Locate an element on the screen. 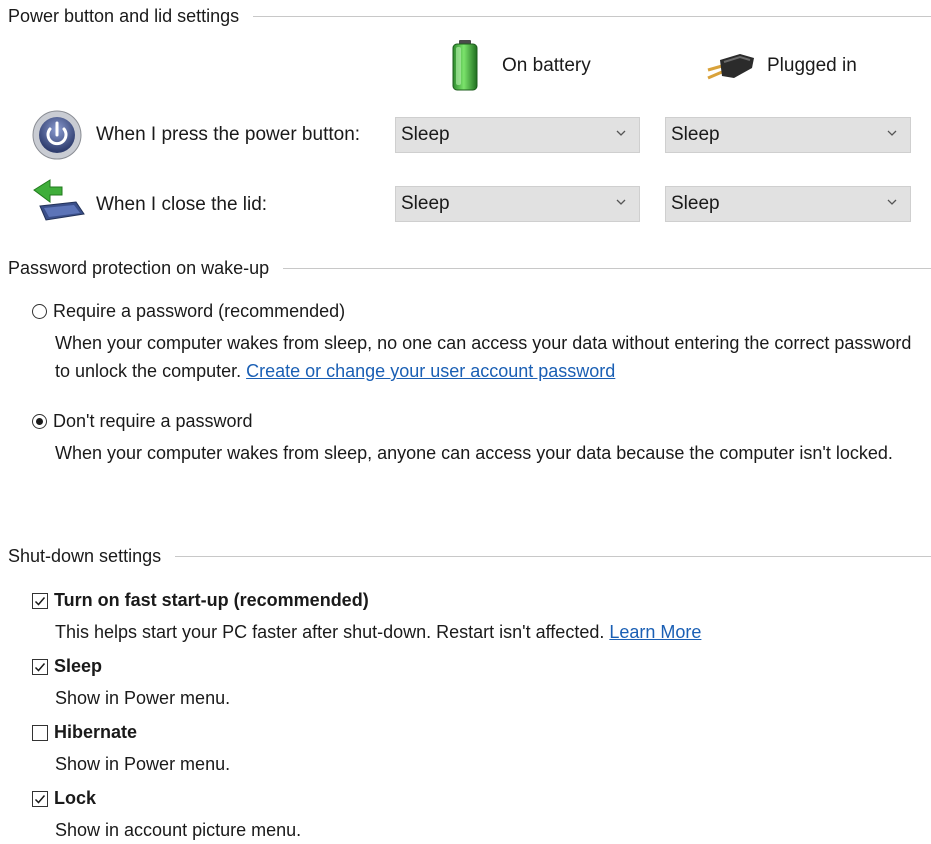  column-label-battery: On battery is located at coordinates (546, 65).